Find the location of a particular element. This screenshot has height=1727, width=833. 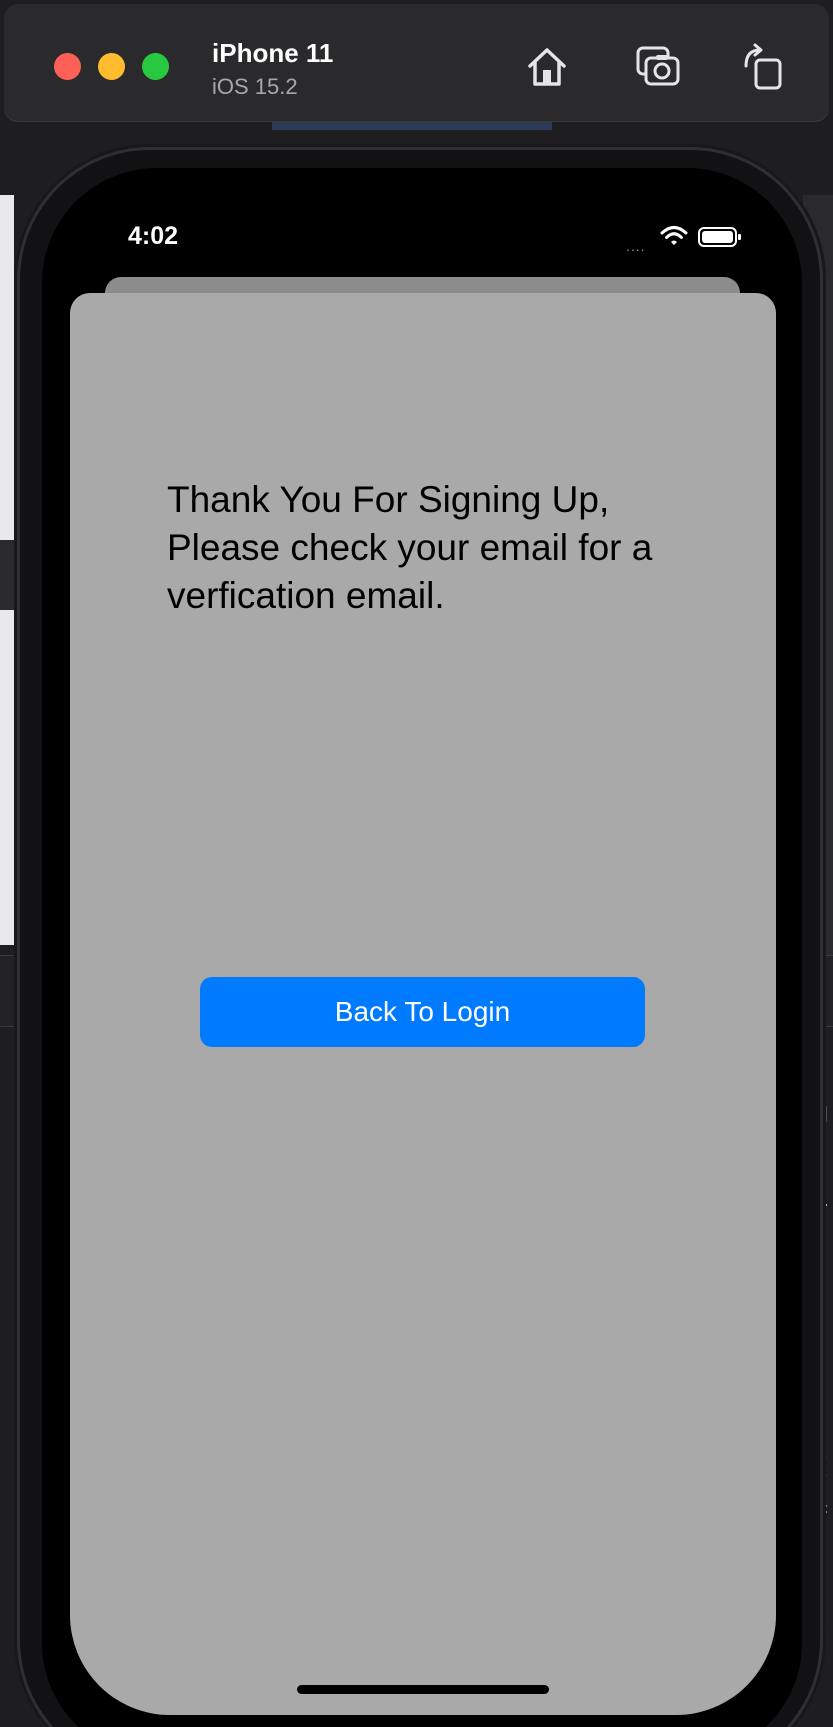

rotate-button is located at coordinates (763, 67).